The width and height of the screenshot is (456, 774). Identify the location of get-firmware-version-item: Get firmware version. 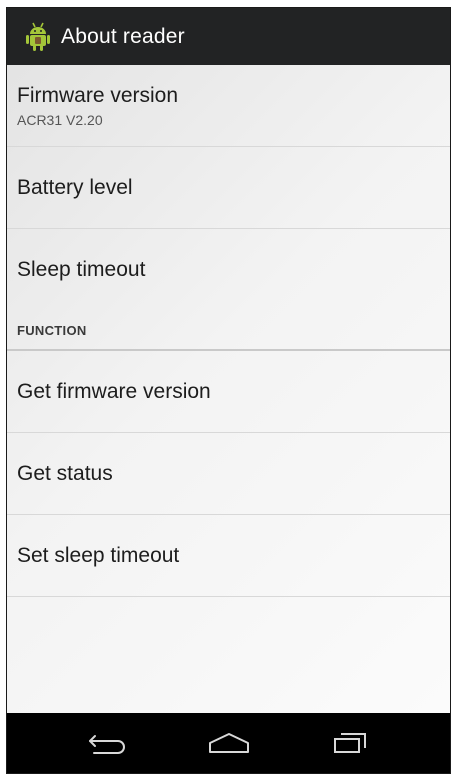
(228, 392).